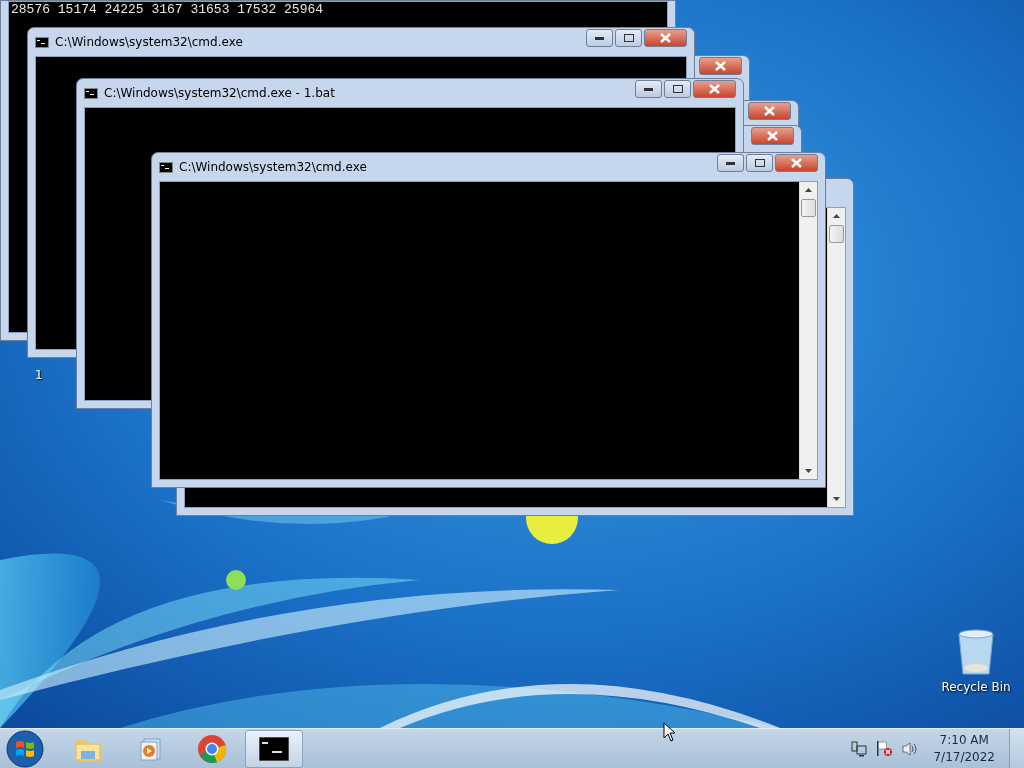  I want to click on browser-icon, so click(212, 748).